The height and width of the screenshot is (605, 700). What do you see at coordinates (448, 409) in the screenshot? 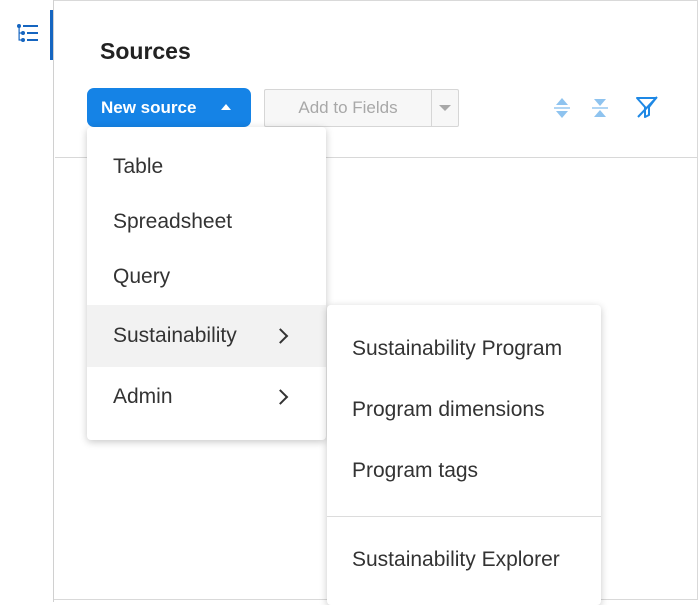
I see `submenu-item-label: Program dimensions` at bounding box center [448, 409].